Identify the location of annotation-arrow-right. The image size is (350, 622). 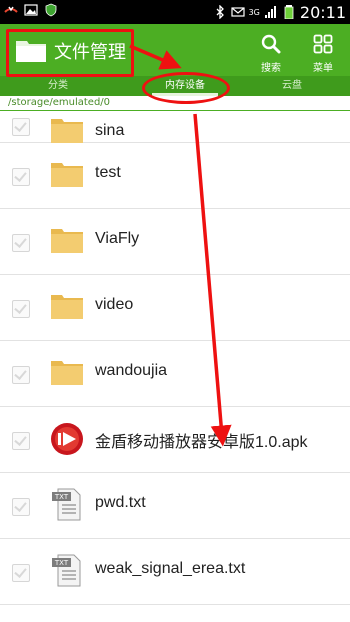
(155, 57).